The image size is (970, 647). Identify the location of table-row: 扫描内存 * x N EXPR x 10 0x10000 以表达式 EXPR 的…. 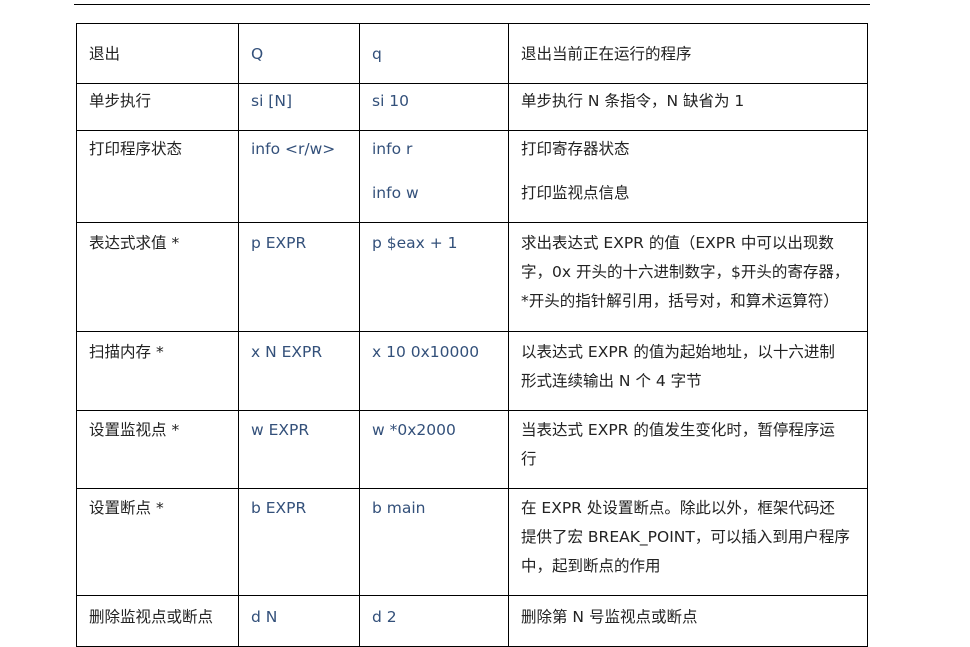
(472, 371).